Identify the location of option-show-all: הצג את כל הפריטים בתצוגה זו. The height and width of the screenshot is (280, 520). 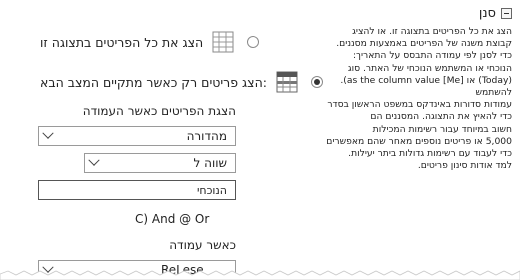
(150, 42).